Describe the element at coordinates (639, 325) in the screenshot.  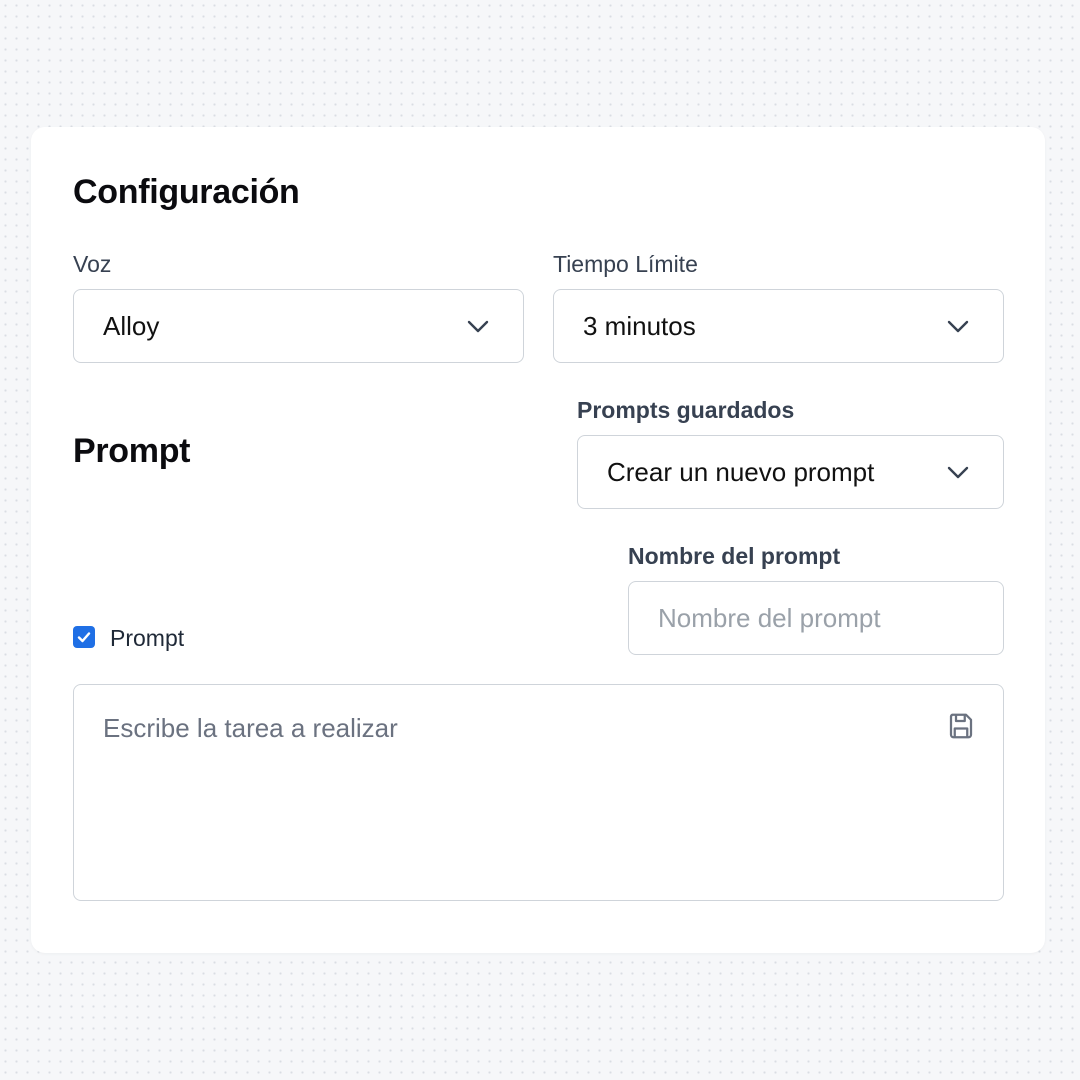
I see `time-limit-select-value: 3 minutos` at that location.